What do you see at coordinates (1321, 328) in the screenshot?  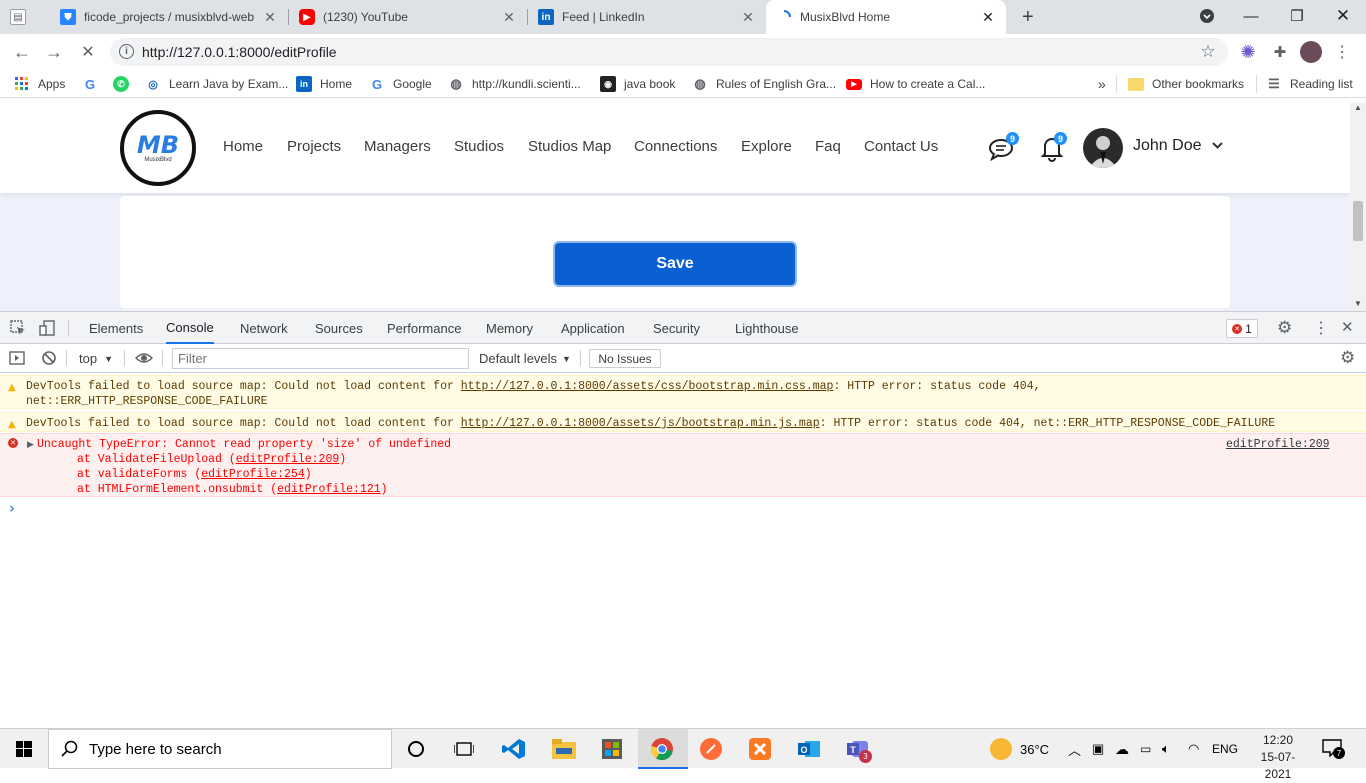 I see `devtools-more-icon: ⋮` at bounding box center [1321, 328].